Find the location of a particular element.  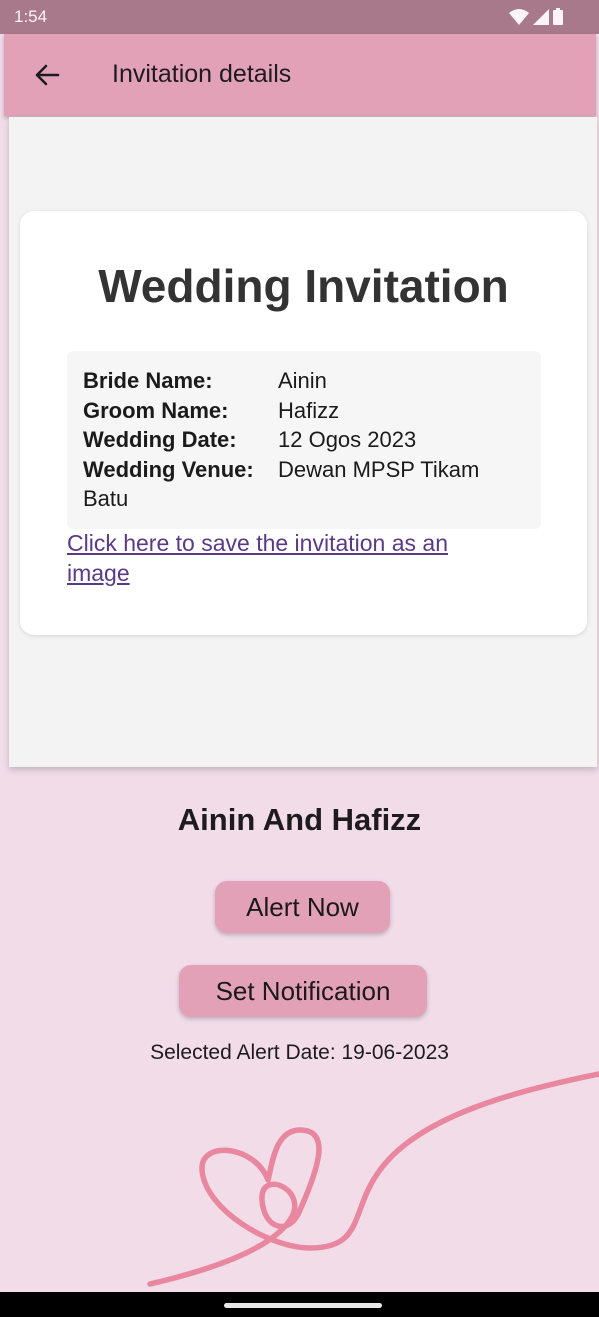

date-value: 12 Ogos 2023 is located at coordinates (347, 439).